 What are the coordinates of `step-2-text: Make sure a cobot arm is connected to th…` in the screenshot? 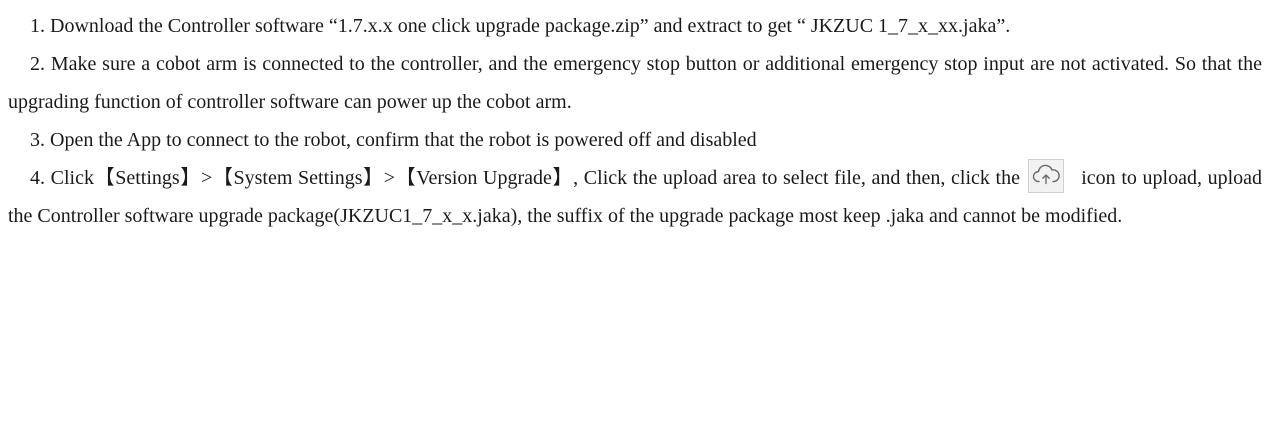 It's located at (635, 83).